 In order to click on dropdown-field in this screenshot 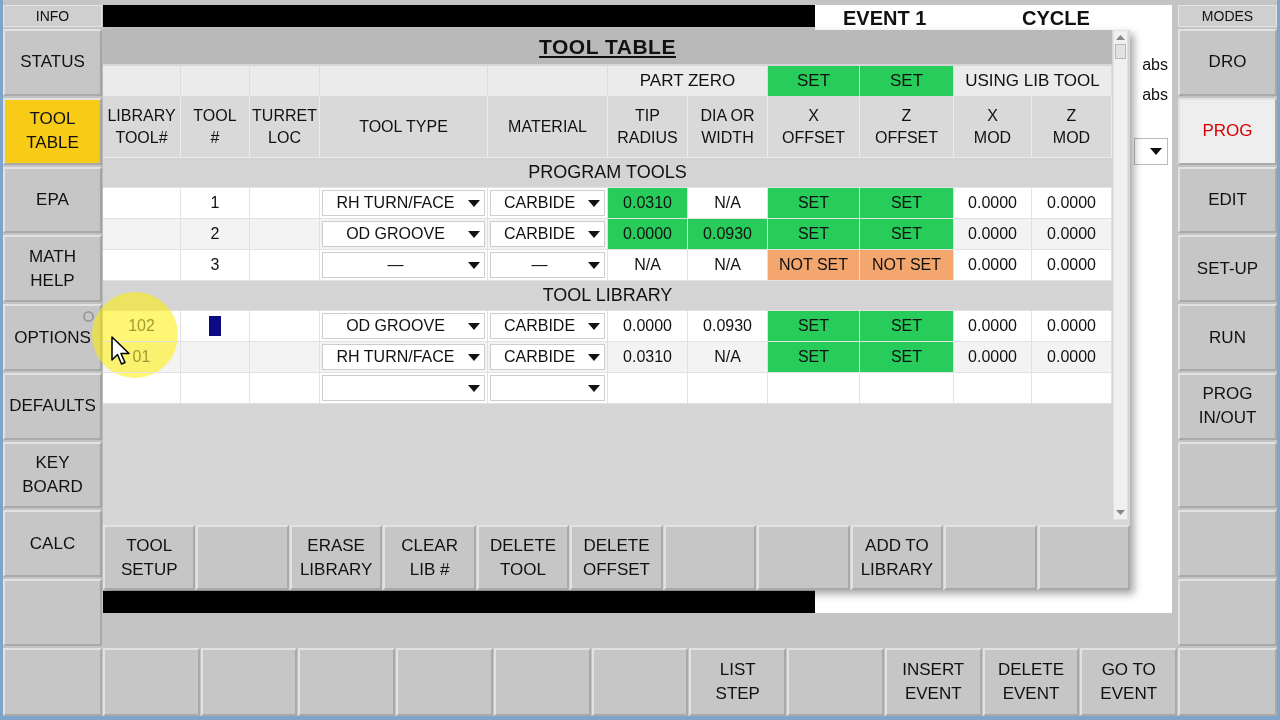, I will do `click(1151, 151)`.